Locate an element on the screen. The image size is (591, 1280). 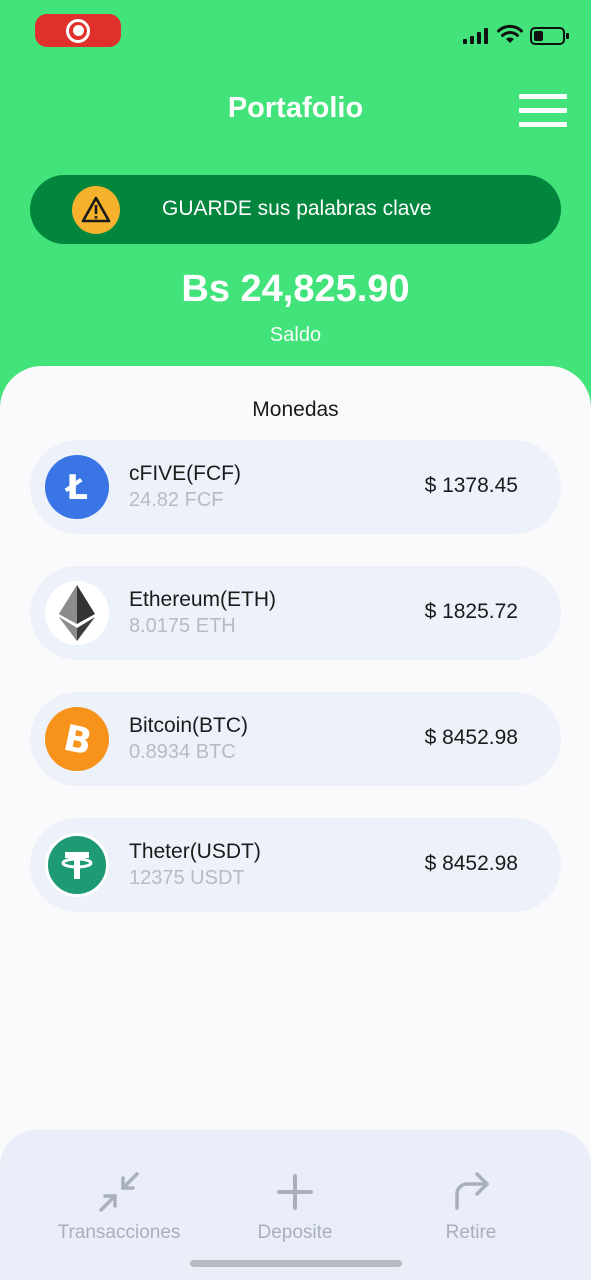
bitcoin-icon: B is located at coordinates (77, 739).